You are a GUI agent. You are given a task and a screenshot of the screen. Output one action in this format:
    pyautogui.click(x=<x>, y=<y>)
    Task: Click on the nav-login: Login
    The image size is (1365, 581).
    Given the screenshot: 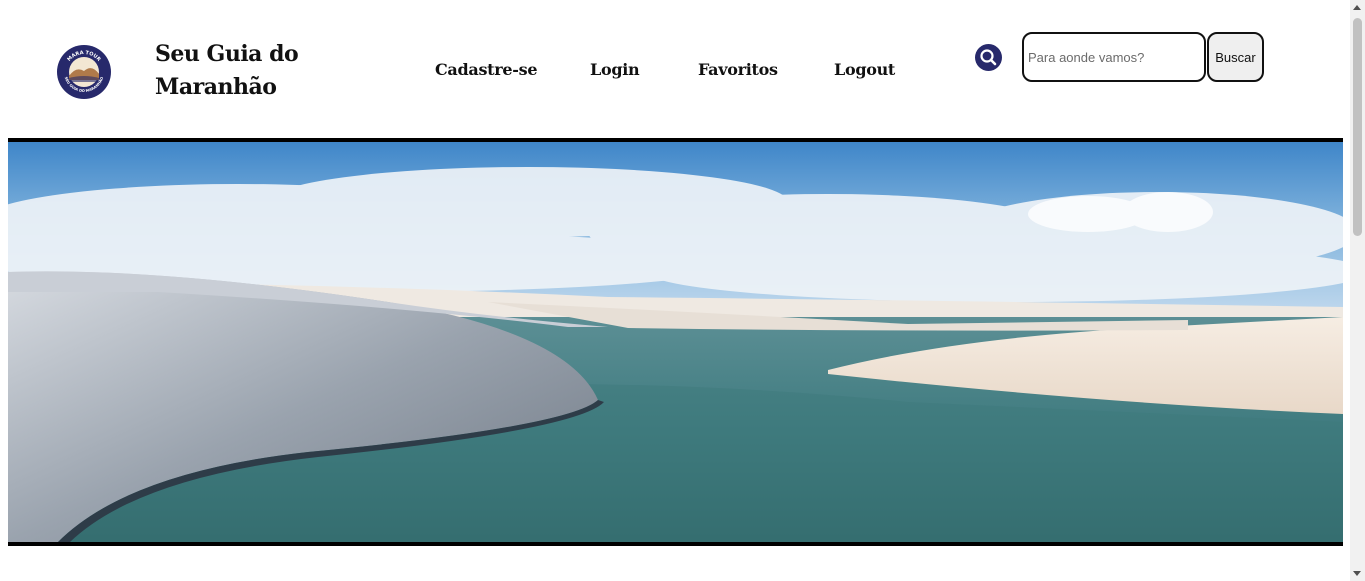 What is the action you would take?
    pyautogui.click(x=615, y=69)
    